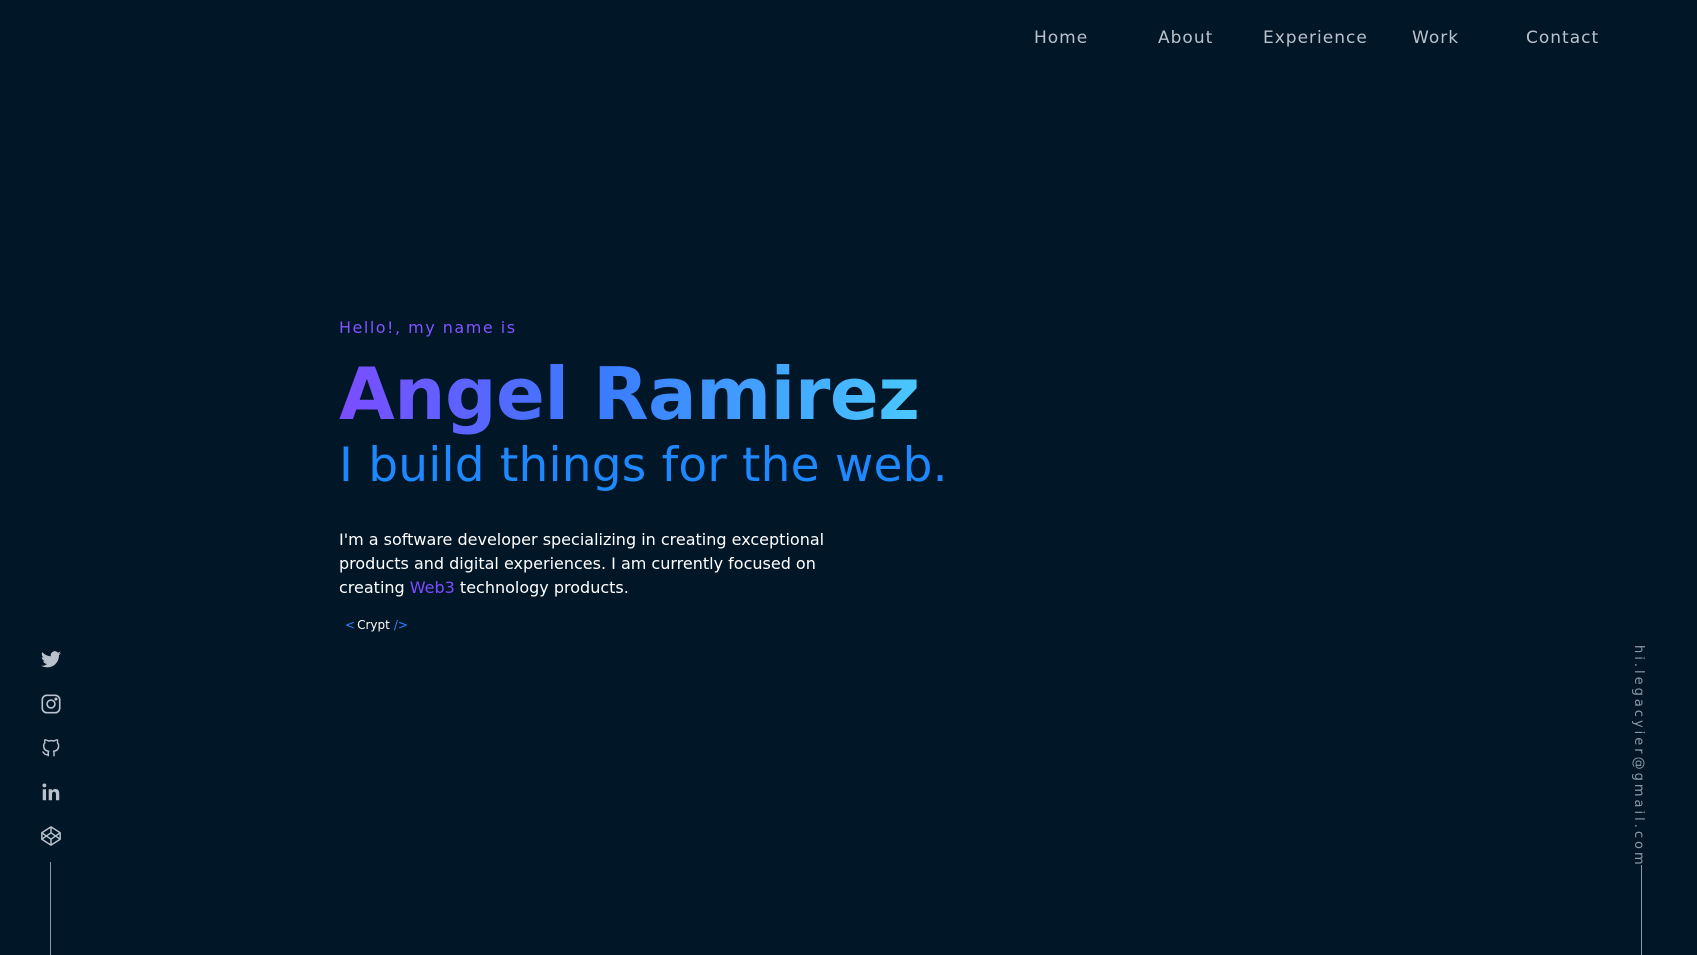 This screenshot has height=955, width=1697. Describe the element at coordinates (350, 625) in the screenshot. I see `crypt-open-bracket: <` at that location.